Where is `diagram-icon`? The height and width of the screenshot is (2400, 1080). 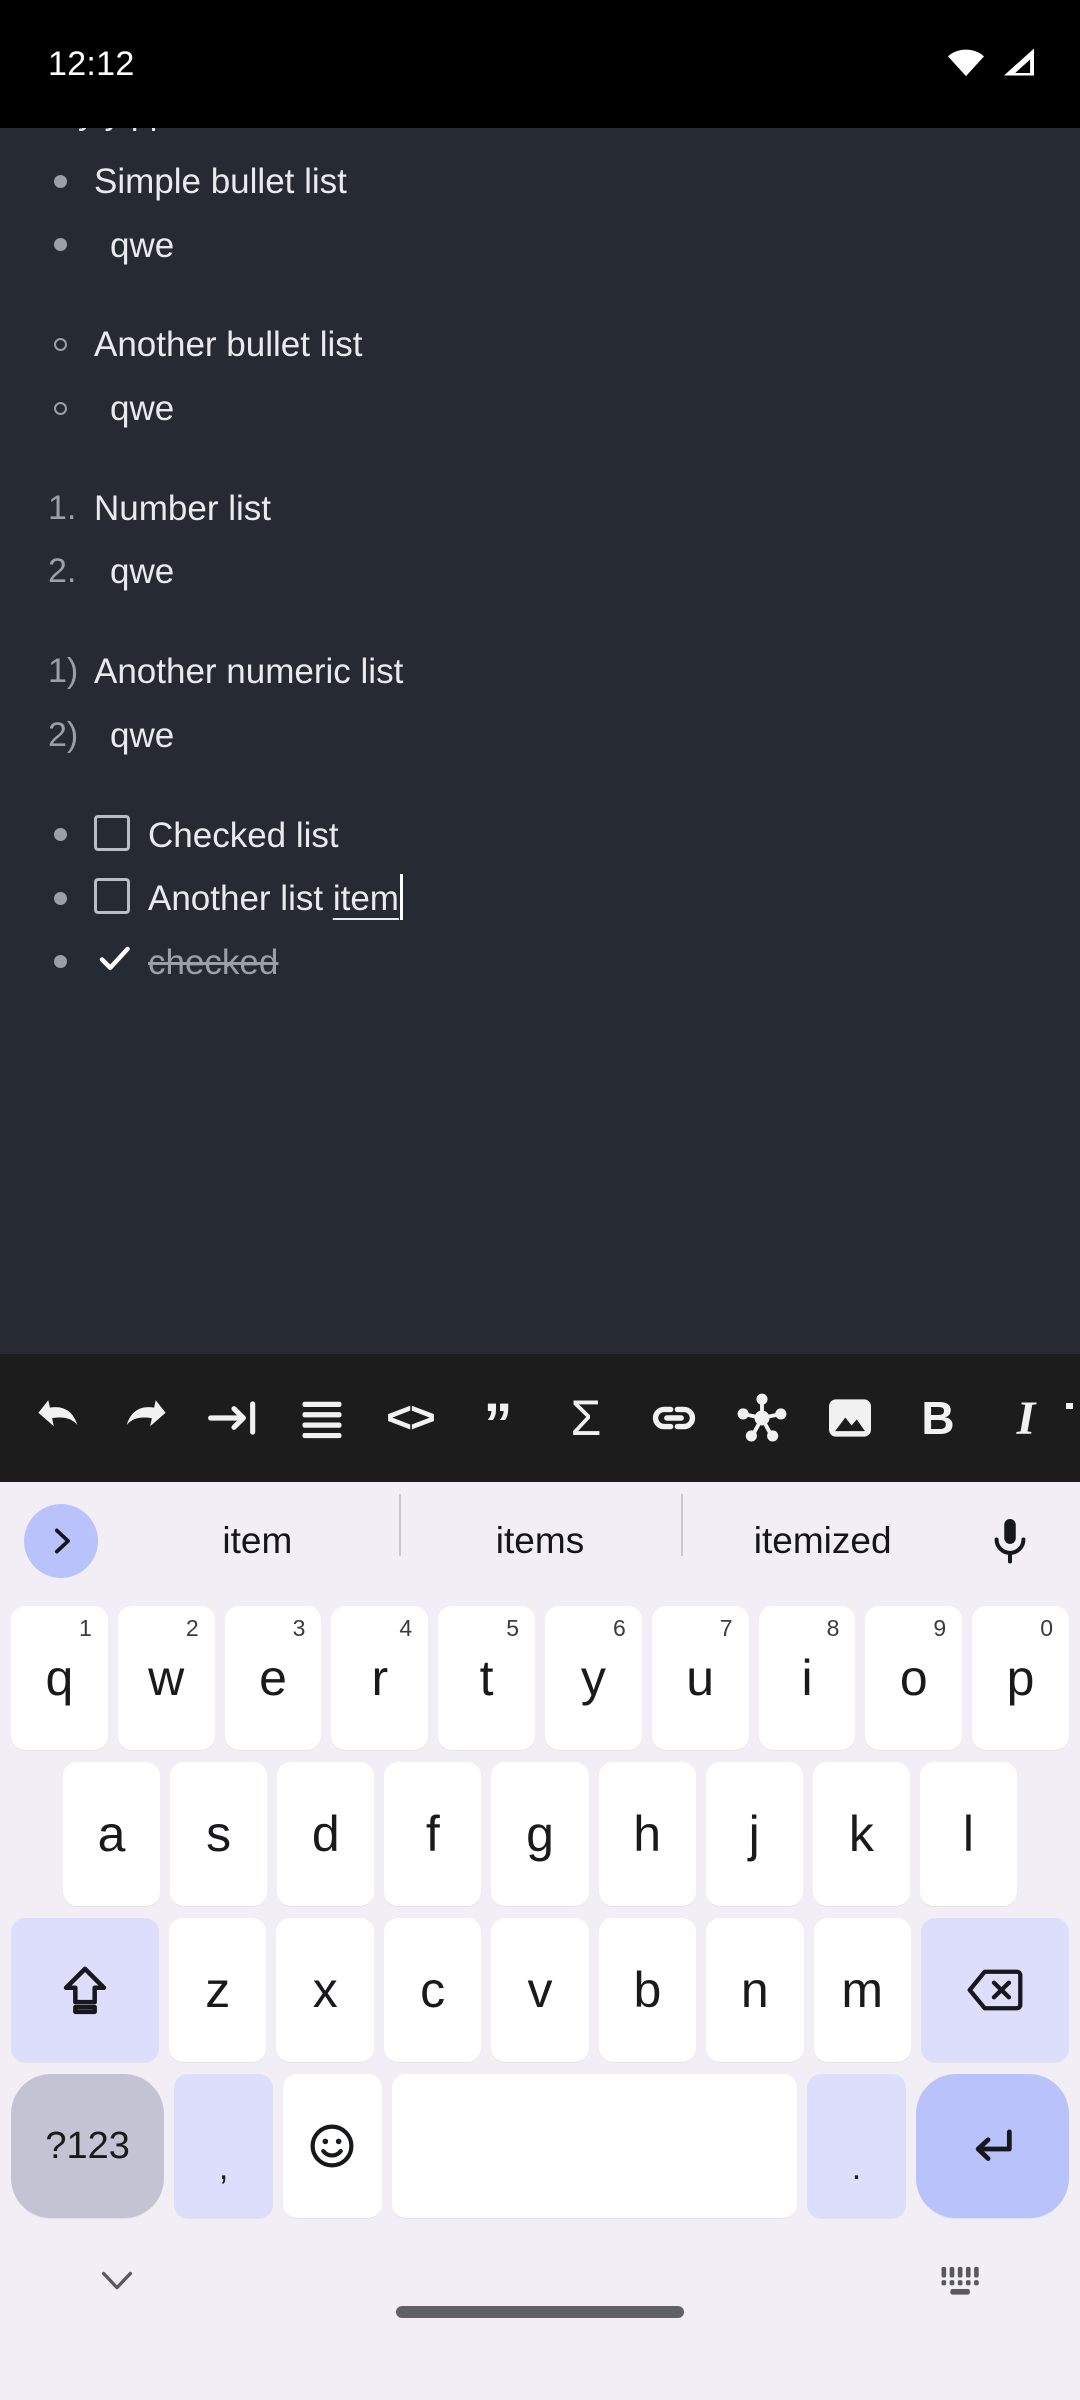 diagram-icon is located at coordinates (762, 1418).